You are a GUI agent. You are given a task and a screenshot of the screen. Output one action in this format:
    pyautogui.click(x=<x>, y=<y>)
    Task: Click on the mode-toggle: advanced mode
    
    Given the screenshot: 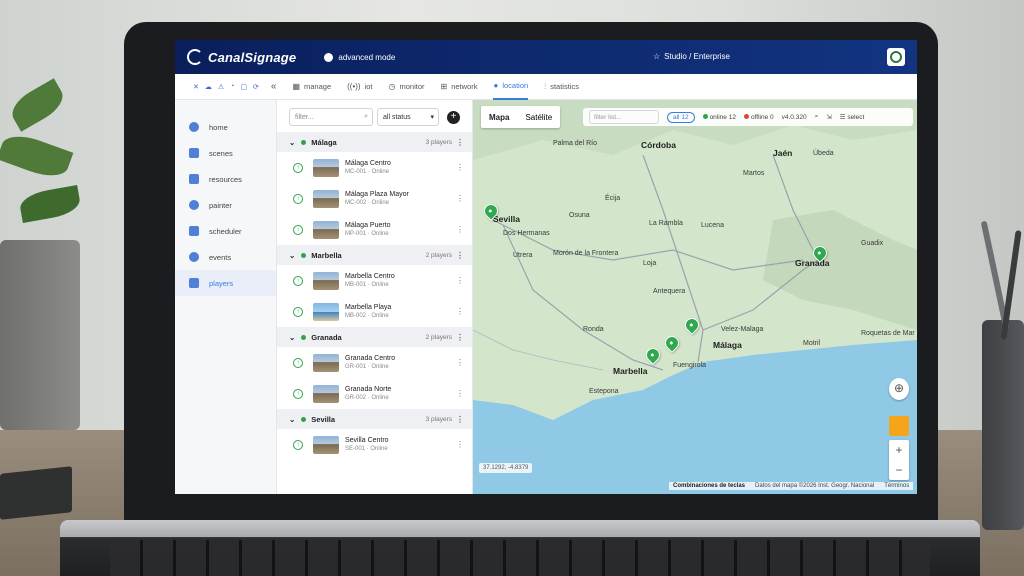 What is the action you would take?
    pyautogui.click(x=360, y=57)
    